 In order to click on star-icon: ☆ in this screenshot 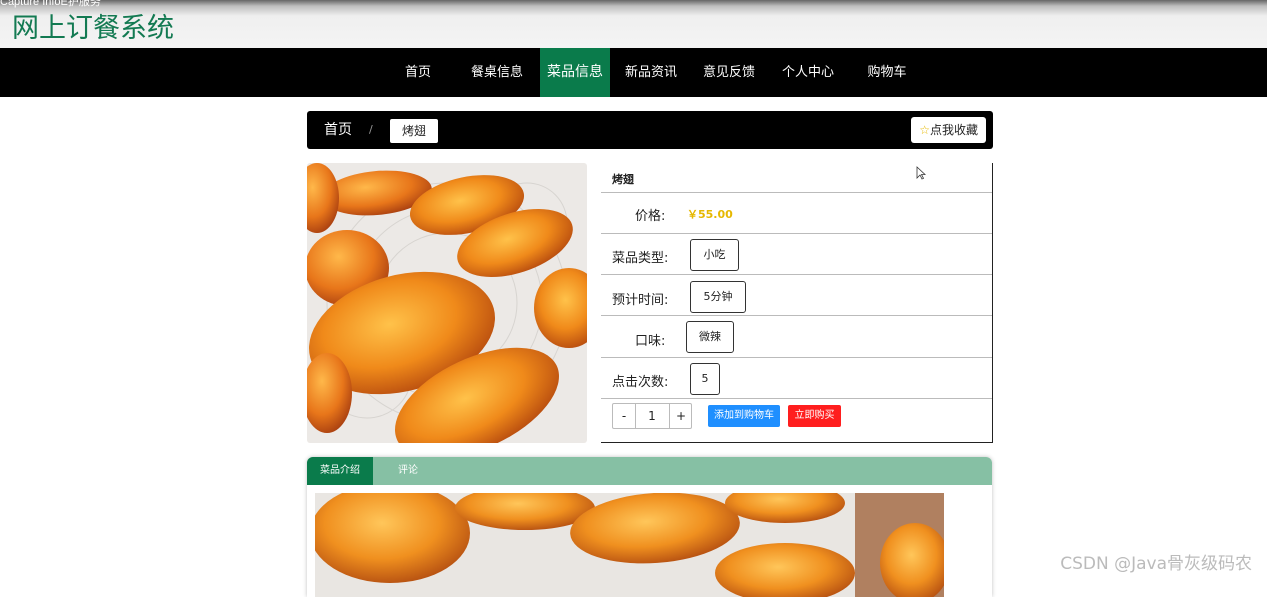, I will do `click(924, 130)`.